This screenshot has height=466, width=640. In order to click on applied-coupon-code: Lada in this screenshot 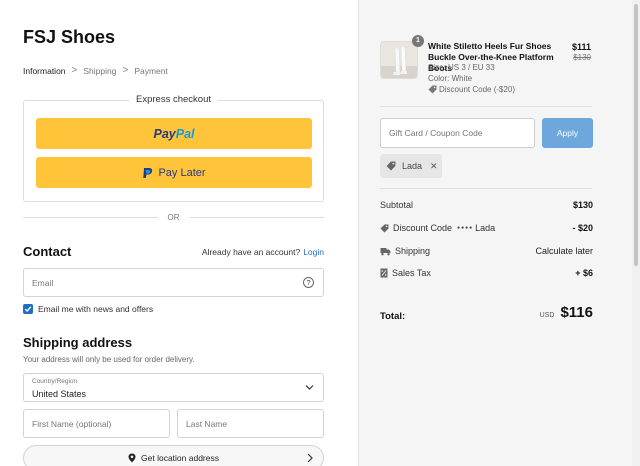, I will do `click(412, 166)`.